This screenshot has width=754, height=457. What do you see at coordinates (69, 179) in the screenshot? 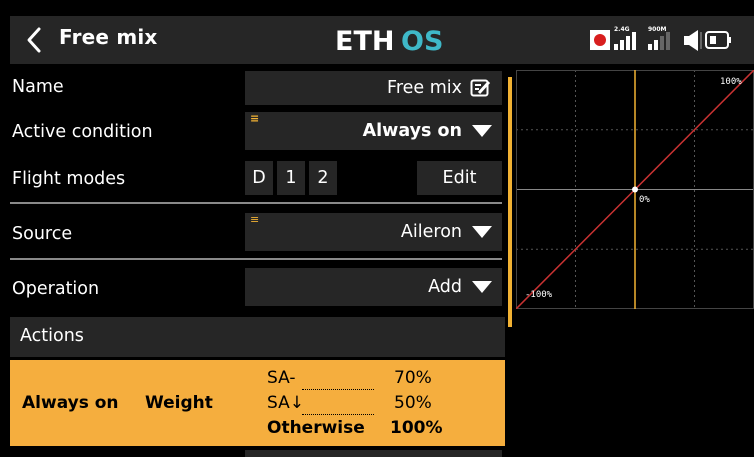
I see `flight-modes-label: Flight modes` at bounding box center [69, 179].